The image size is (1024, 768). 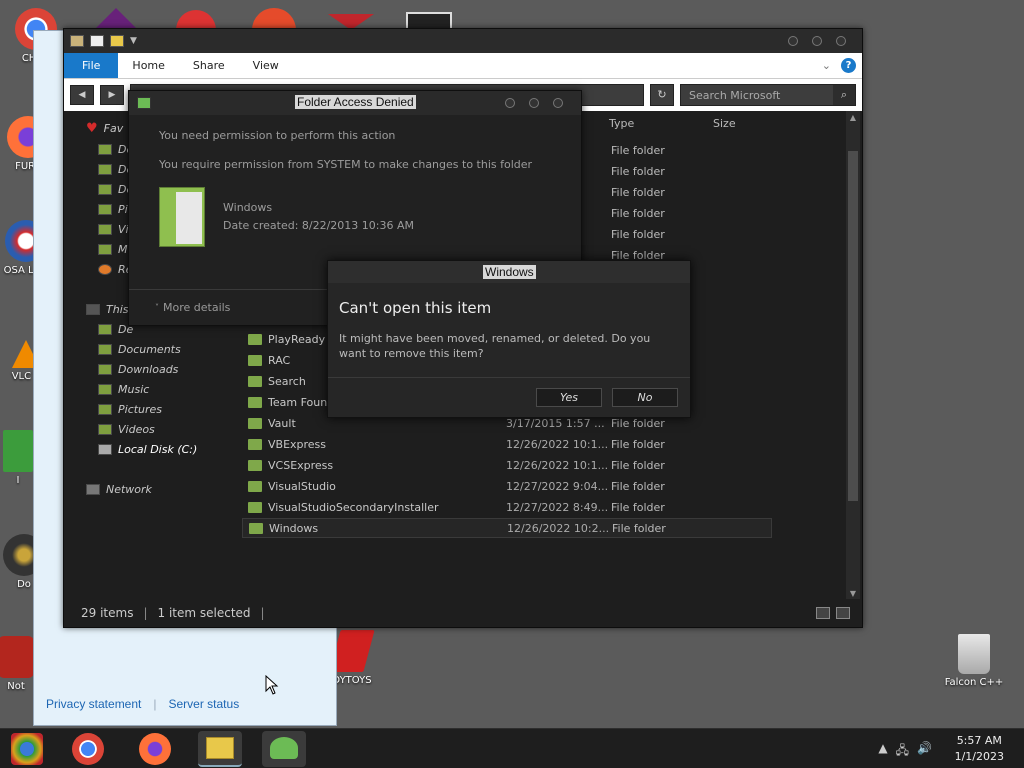 What do you see at coordinates (148, 65) in the screenshot?
I see `tab-home: Home` at bounding box center [148, 65].